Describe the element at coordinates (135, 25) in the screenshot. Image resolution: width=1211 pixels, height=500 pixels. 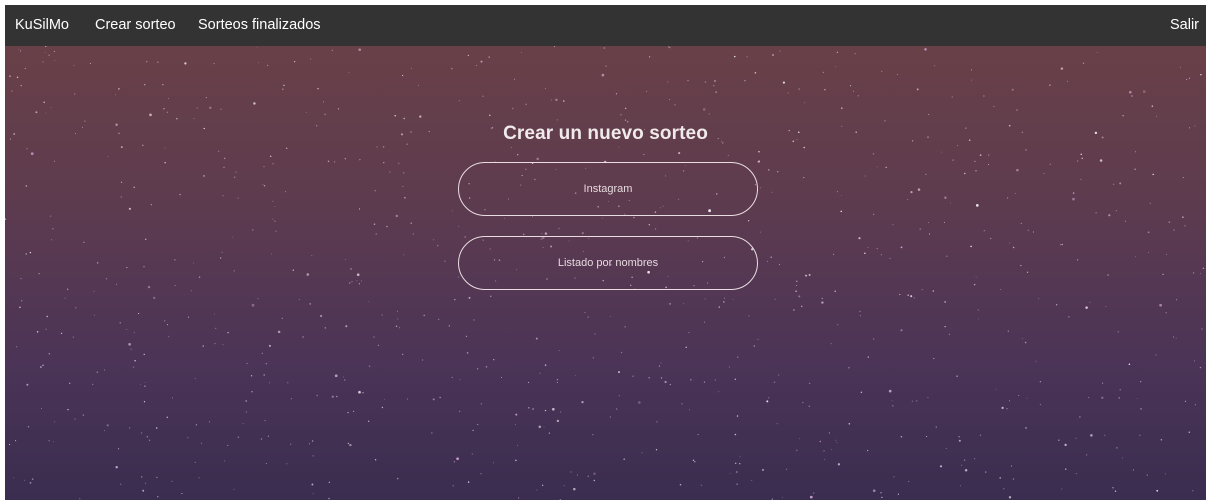
I see `nav-crear-sorteo-link: Crear sorteo` at that location.